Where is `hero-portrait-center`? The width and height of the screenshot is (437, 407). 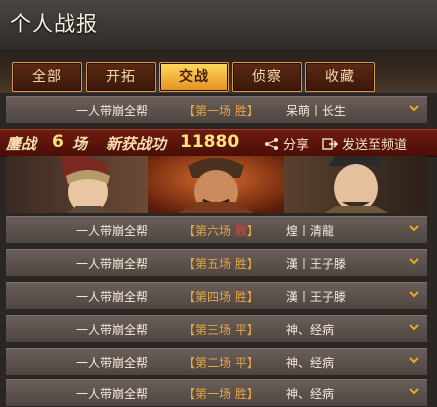
hero-portrait-center is located at coordinates (216, 184).